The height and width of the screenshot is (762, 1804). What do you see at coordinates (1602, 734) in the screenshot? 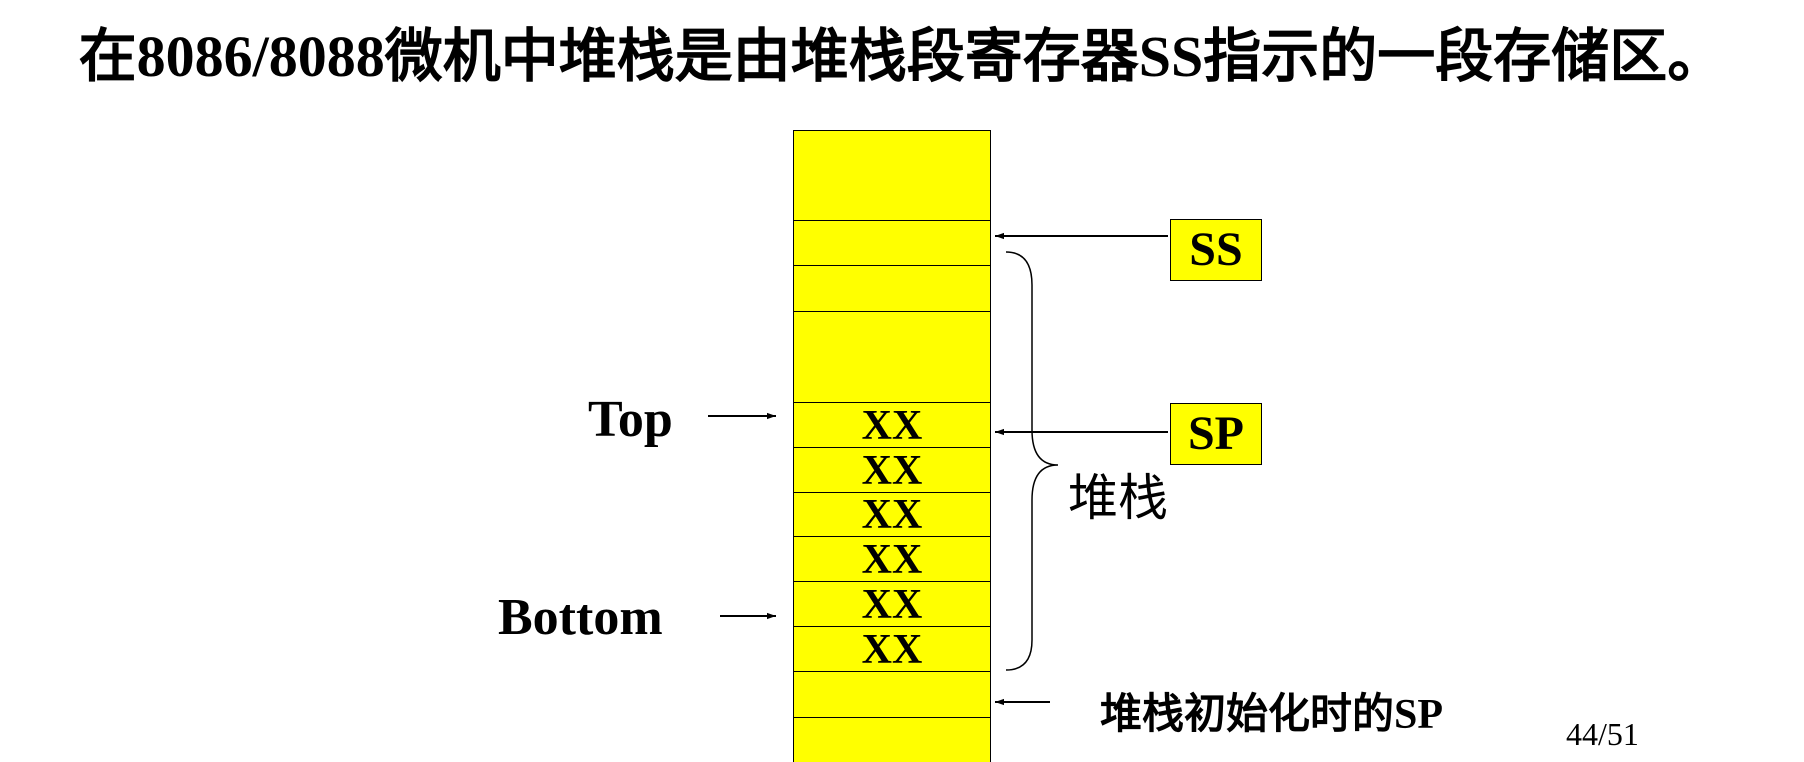
I see `page-number: 44/51` at bounding box center [1602, 734].